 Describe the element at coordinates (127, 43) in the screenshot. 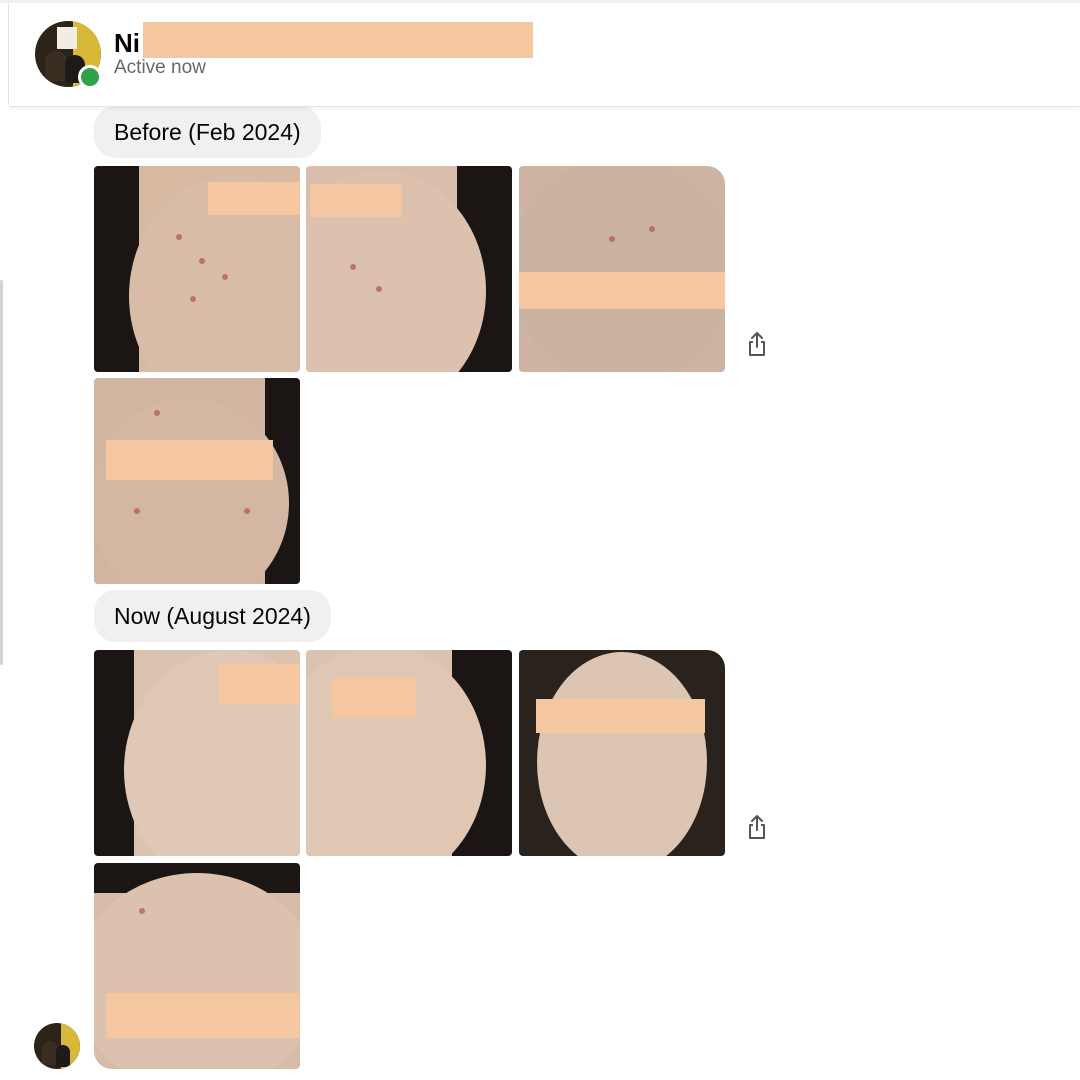

I see `contact-name: Ni` at that location.